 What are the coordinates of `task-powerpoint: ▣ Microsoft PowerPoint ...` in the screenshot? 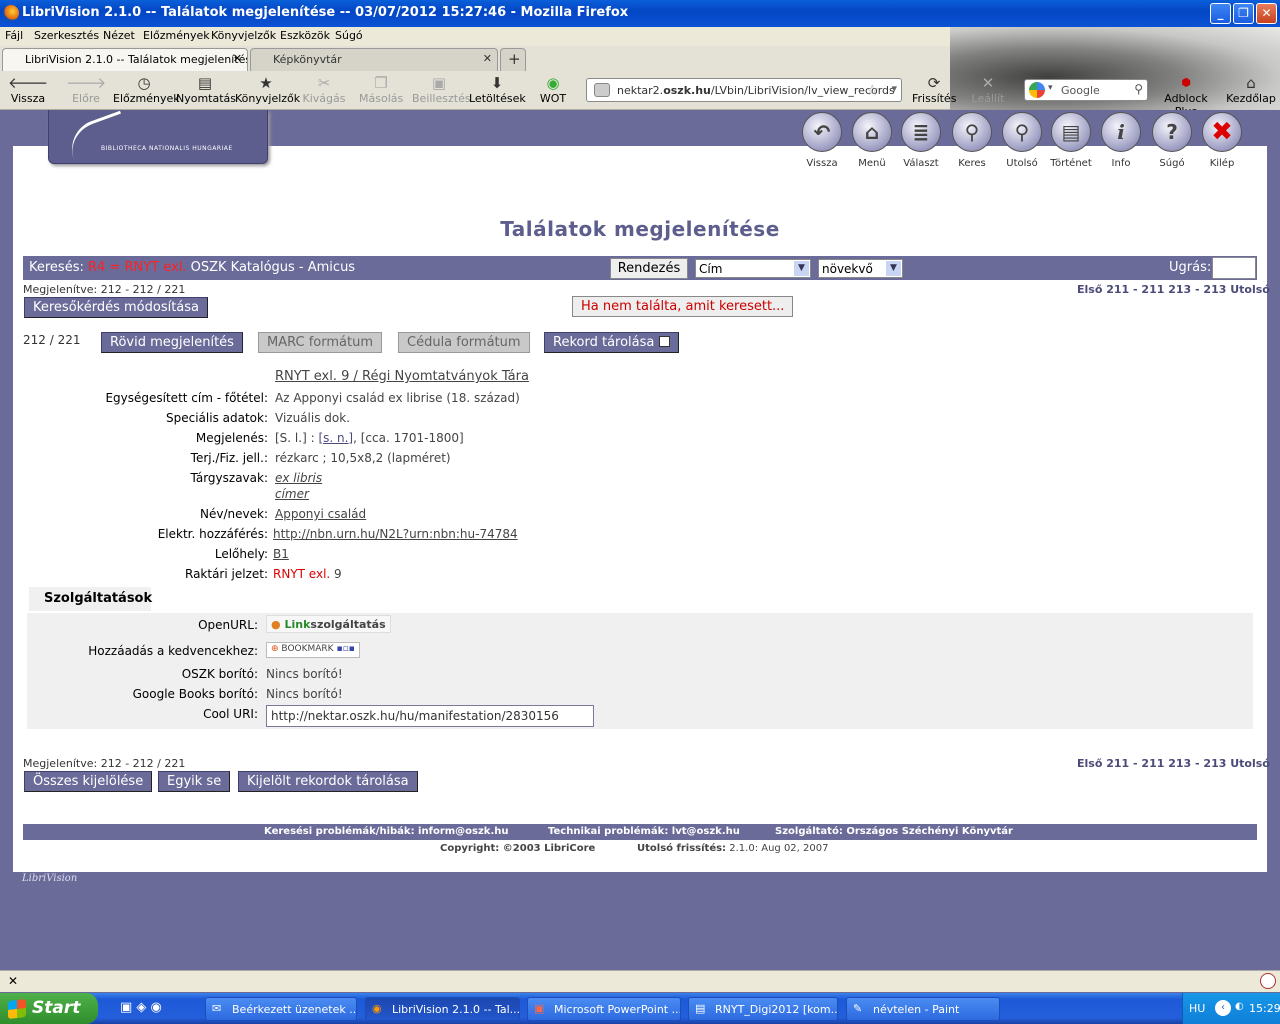 It's located at (604, 1009).